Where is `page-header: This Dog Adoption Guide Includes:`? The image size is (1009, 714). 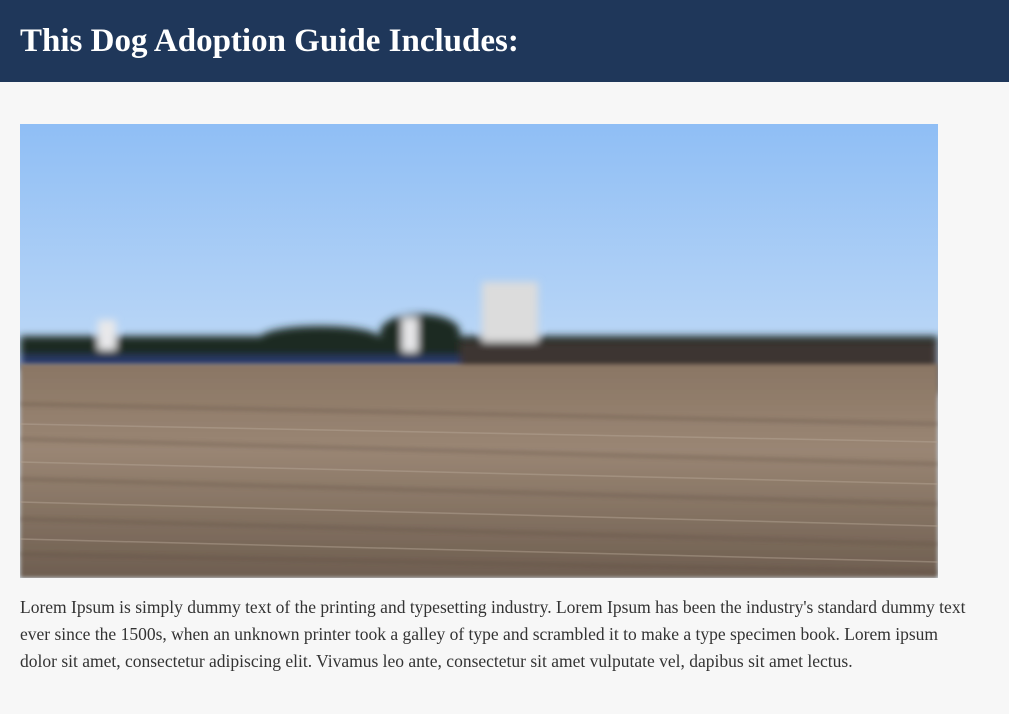 page-header: This Dog Adoption Guide Includes: is located at coordinates (504, 41).